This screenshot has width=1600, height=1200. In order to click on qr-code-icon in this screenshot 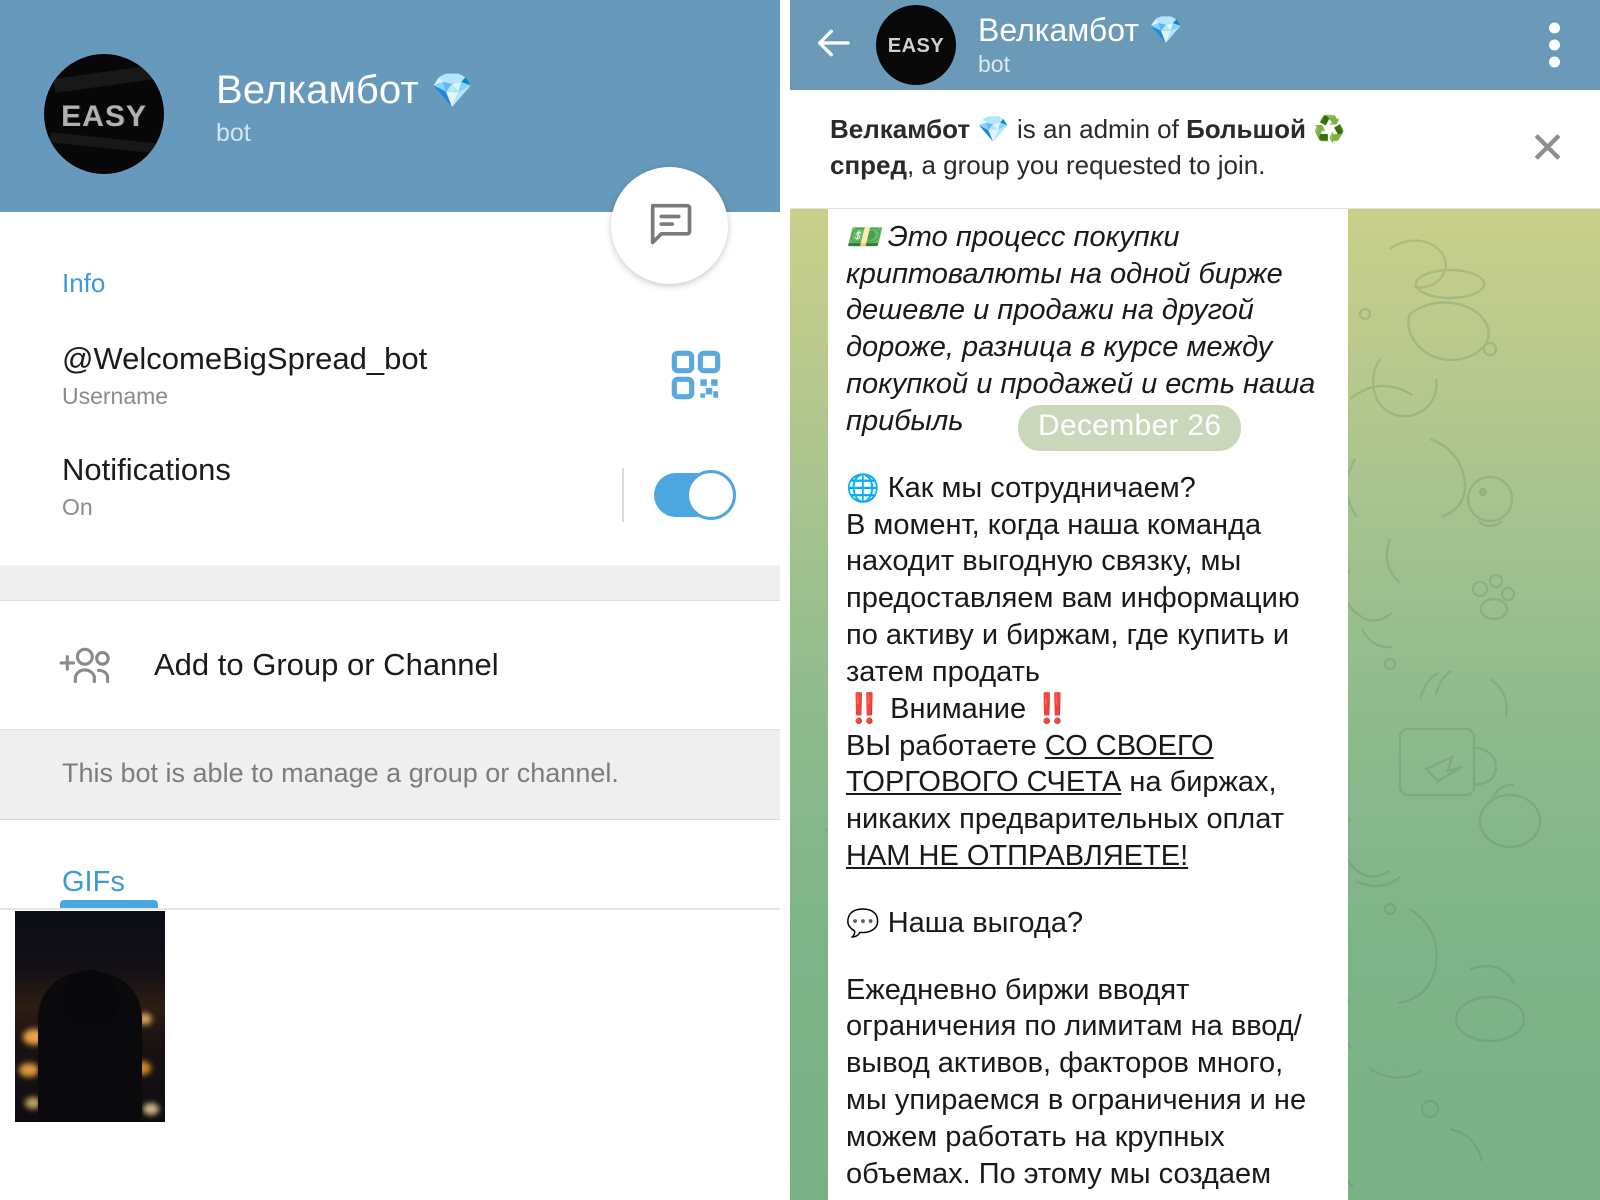, I will do `click(696, 375)`.